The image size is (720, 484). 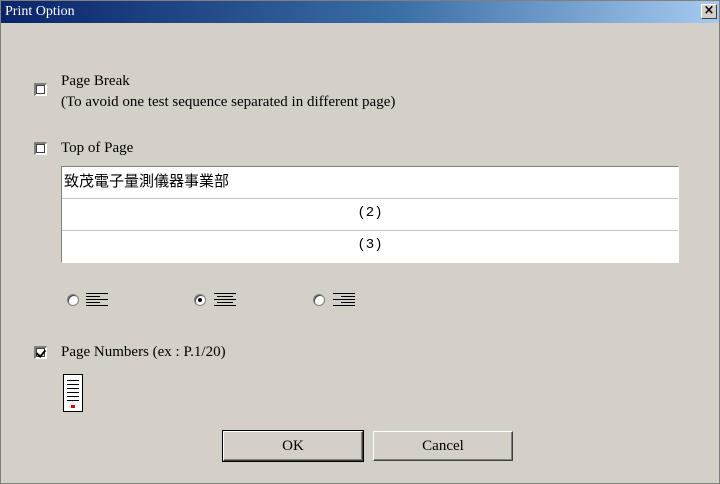 I want to click on header-line-1: 致茂電子量測儀器事業部, so click(x=370, y=183).